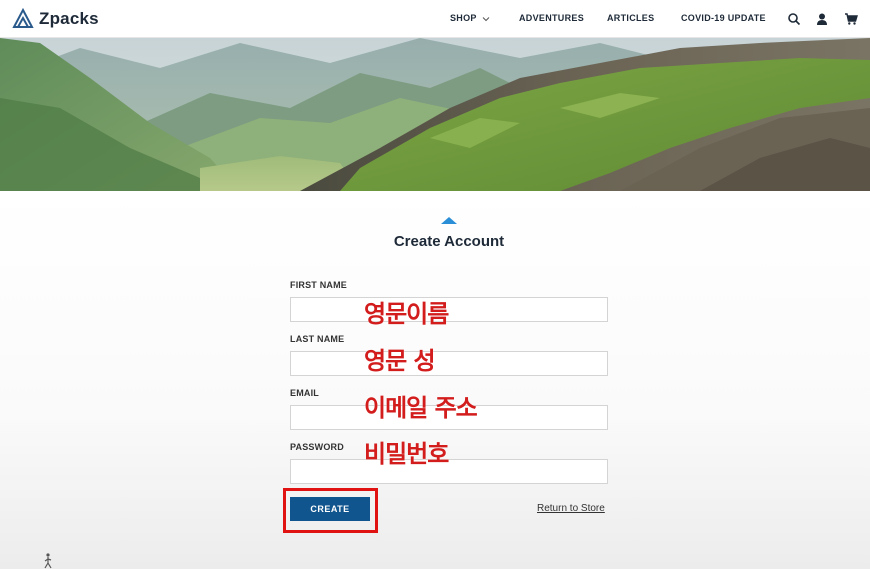  Describe the element at coordinates (23, 18) in the screenshot. I see `zpacks-logo-icon` at that location.